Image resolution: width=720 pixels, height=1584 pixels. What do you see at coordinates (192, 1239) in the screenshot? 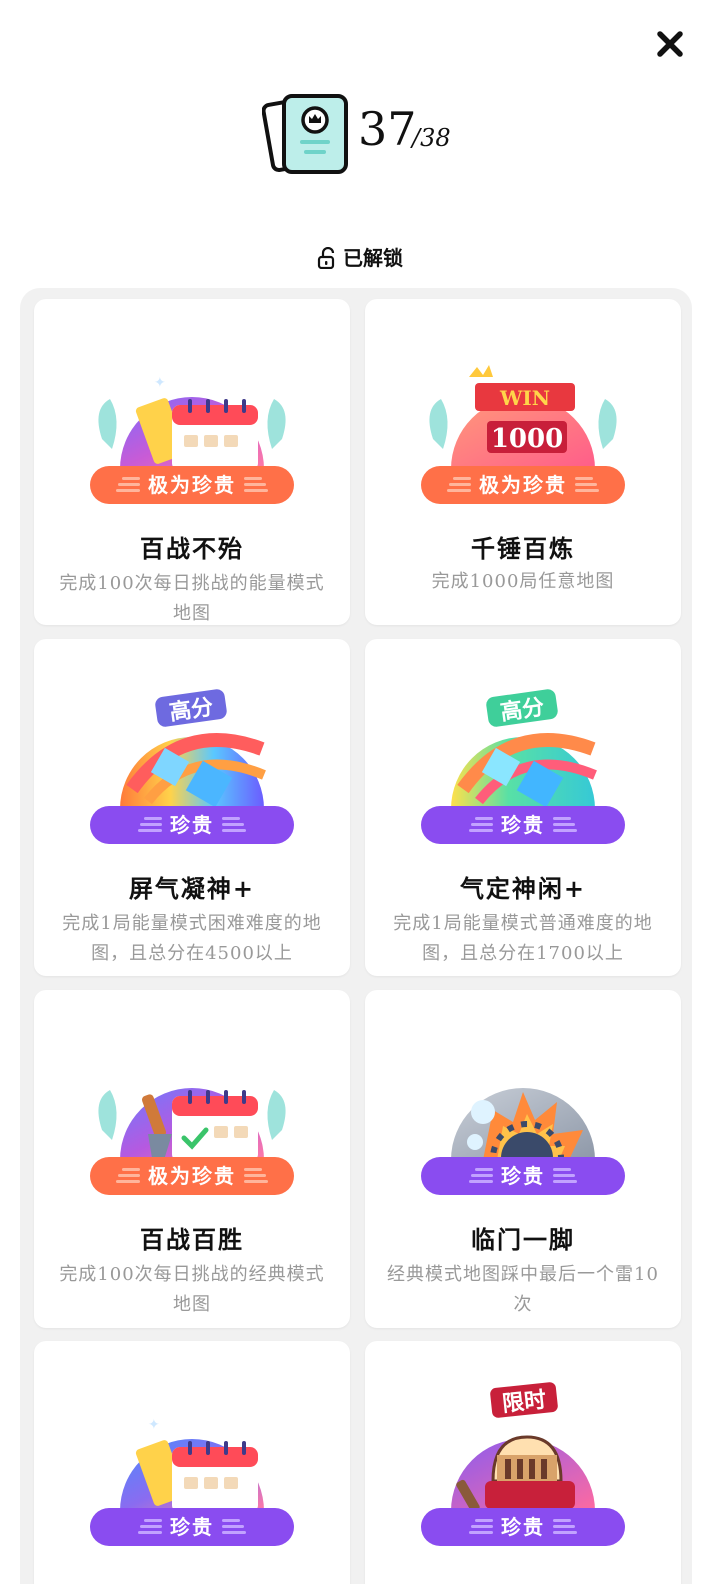
I see `achievement-title: 百战百胜` at bounding box center [192, 1239].